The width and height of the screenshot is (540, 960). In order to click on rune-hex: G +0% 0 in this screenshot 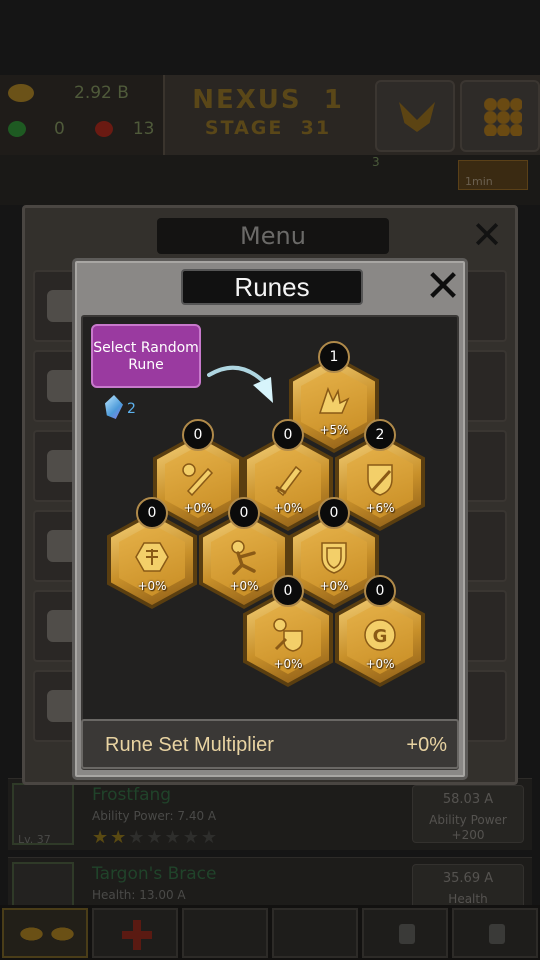, I will do `click(380, 631)`.